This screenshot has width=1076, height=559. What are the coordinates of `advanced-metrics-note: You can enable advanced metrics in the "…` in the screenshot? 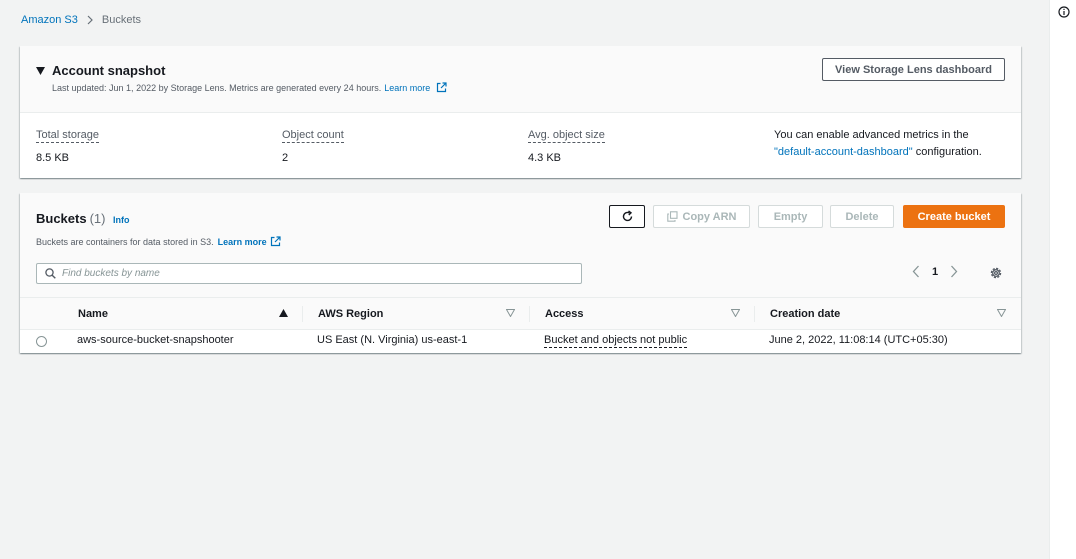 It's located at (889, 144).